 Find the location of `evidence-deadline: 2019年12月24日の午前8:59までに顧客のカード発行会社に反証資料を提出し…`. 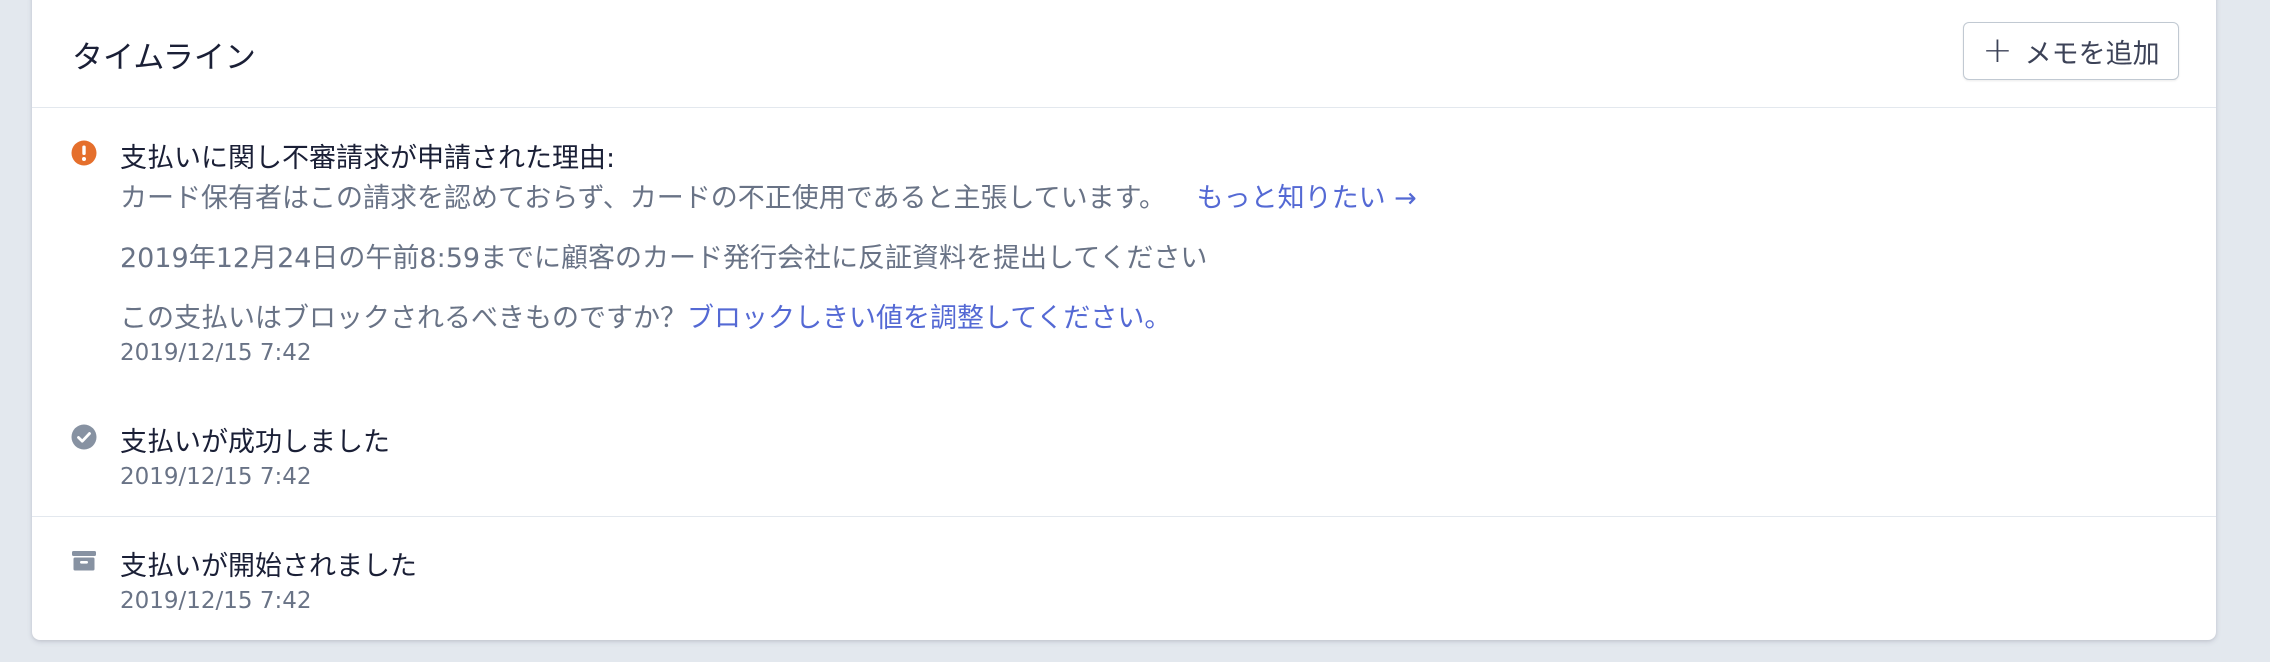

evidence-deadline: 2019年12月24日の午前8:59までに顧客のカード発行会社に反証資料を提出し… is located at coordinates (664, 258).